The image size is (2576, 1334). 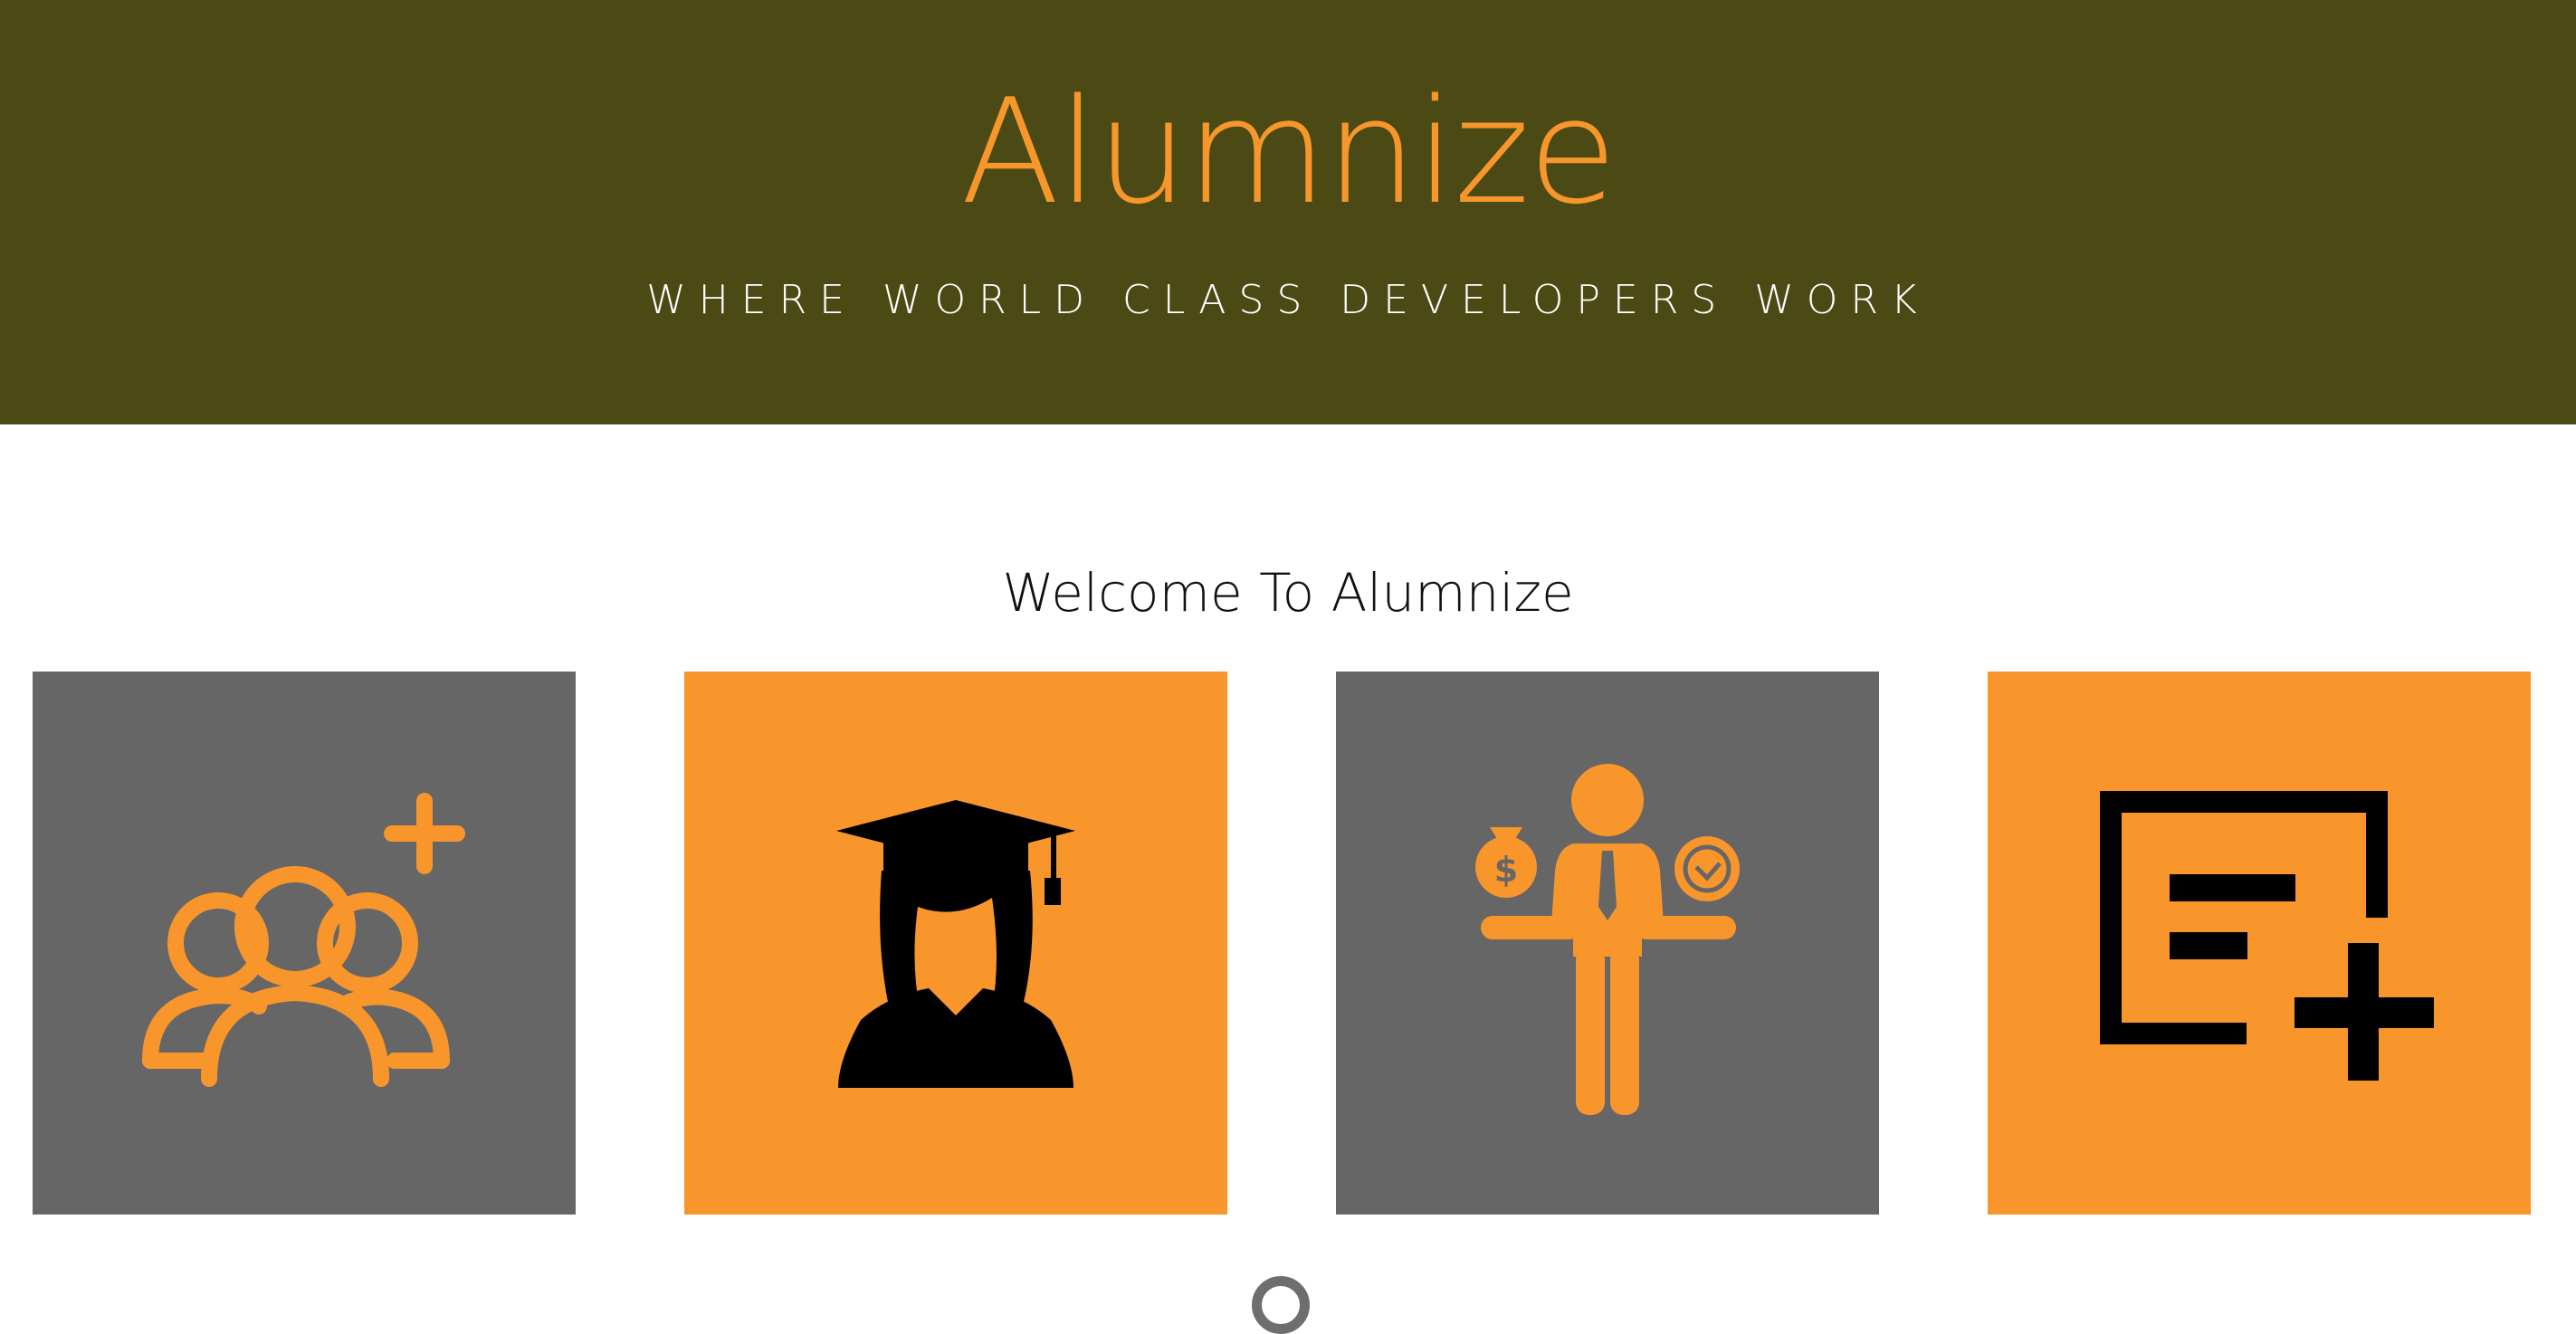 I want to click on brand-title: Alumnize, so click(x=1288, y=151).